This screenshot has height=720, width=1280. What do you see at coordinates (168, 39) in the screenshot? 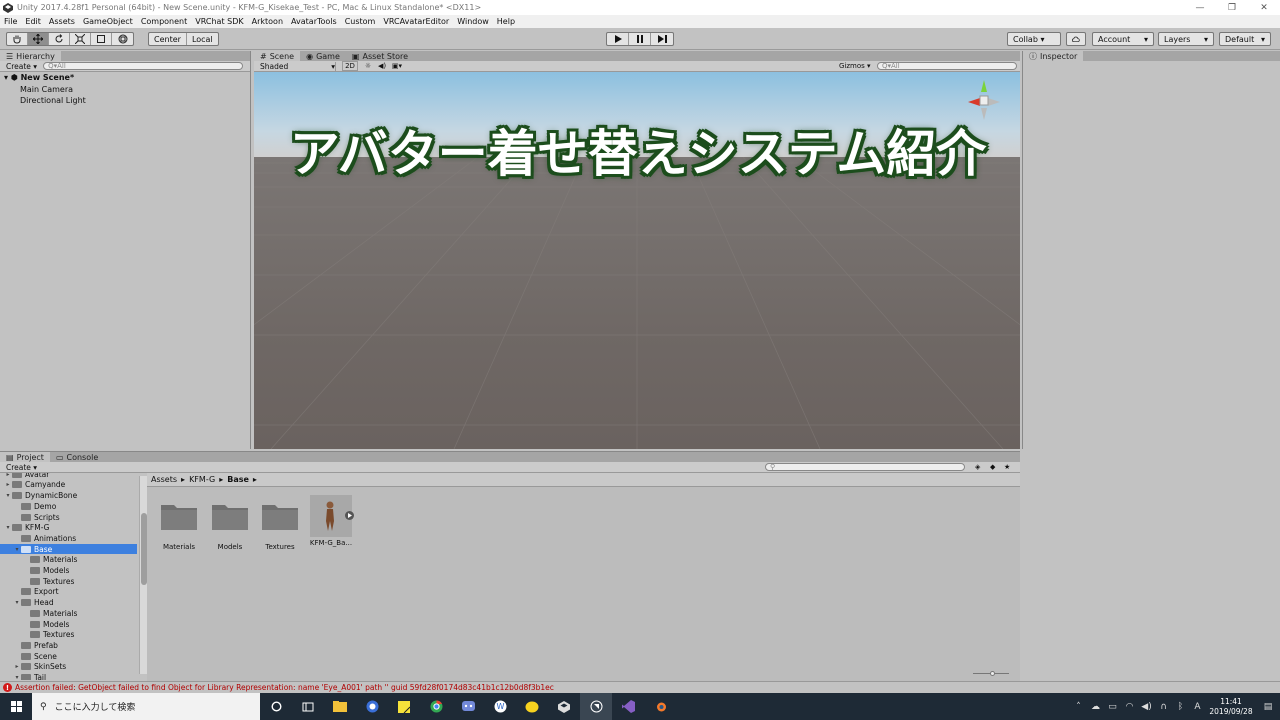
I see `pivot-center-button: Center` at bounding box center [168, 39].